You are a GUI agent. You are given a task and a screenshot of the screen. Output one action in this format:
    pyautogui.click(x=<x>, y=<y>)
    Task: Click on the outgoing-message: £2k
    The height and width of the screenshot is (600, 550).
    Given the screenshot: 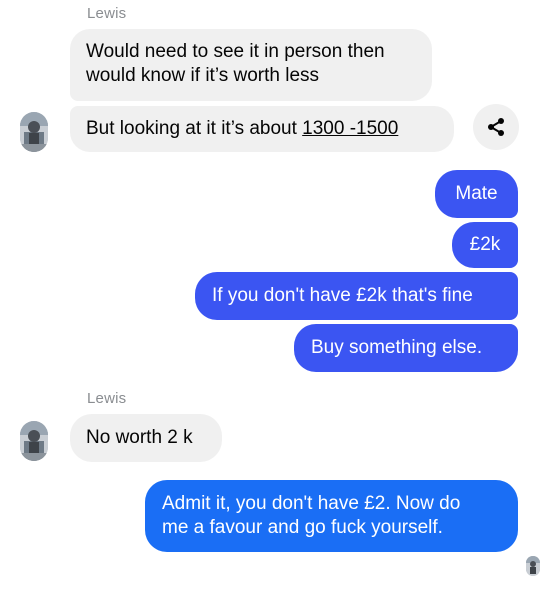 What is the action you would take?
    pyautogui.click(x=485, y=245)
    